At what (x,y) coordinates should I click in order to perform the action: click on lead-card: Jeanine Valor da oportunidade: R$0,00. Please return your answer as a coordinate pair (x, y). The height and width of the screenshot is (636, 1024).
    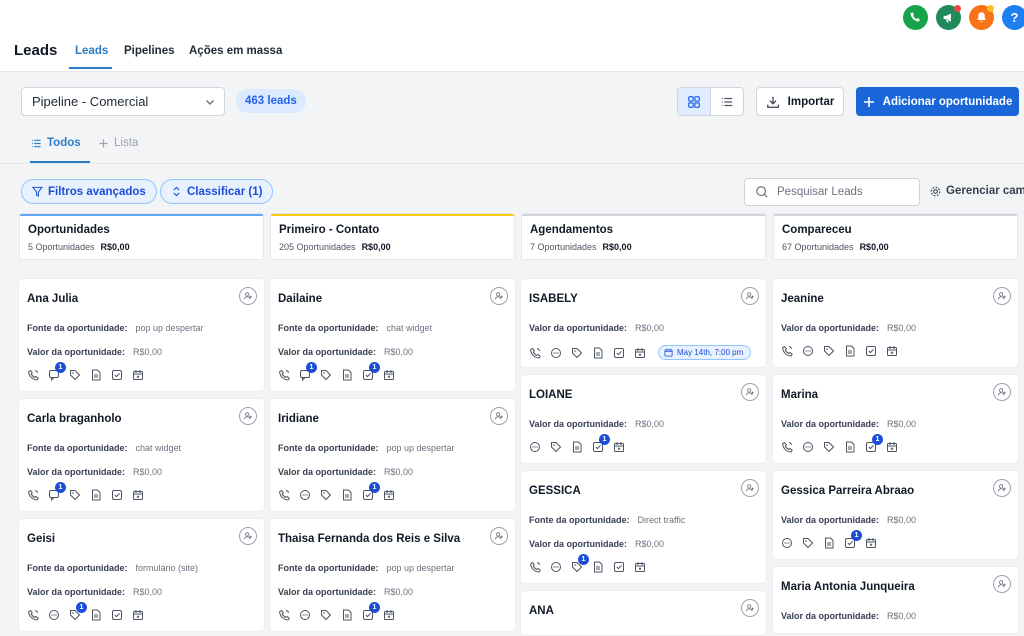
    Looking at the image, I should click on (895, 323).